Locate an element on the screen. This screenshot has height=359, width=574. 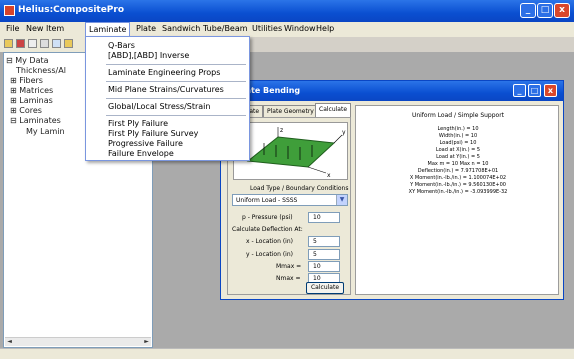
child-minimize-button: _ is located at coordinates (519, 90).